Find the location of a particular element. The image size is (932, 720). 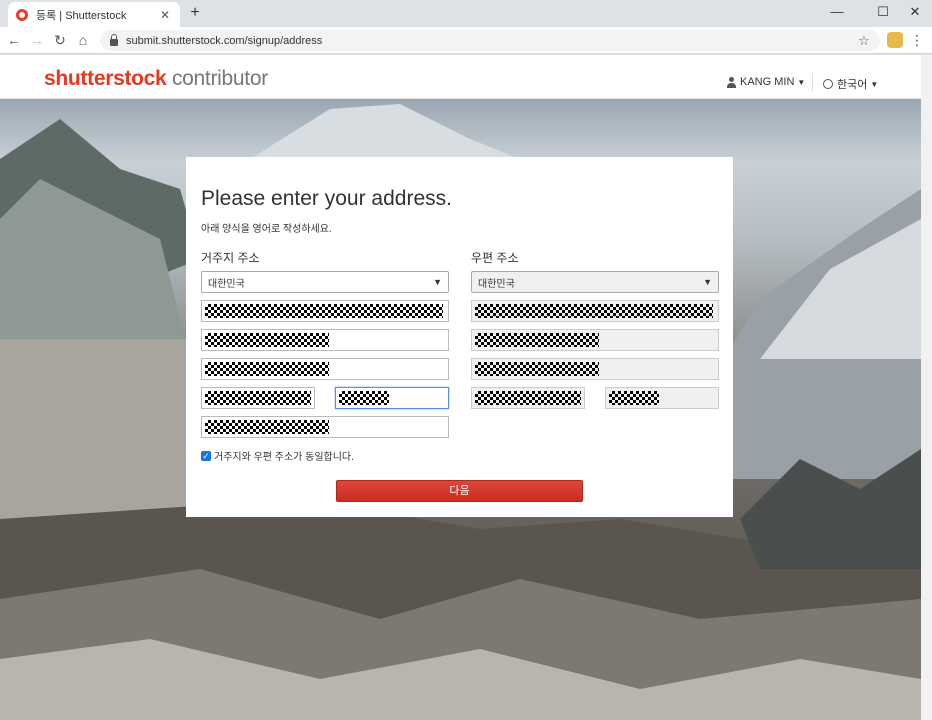

residential-address-line1-field is located at coordinates (325, 311).